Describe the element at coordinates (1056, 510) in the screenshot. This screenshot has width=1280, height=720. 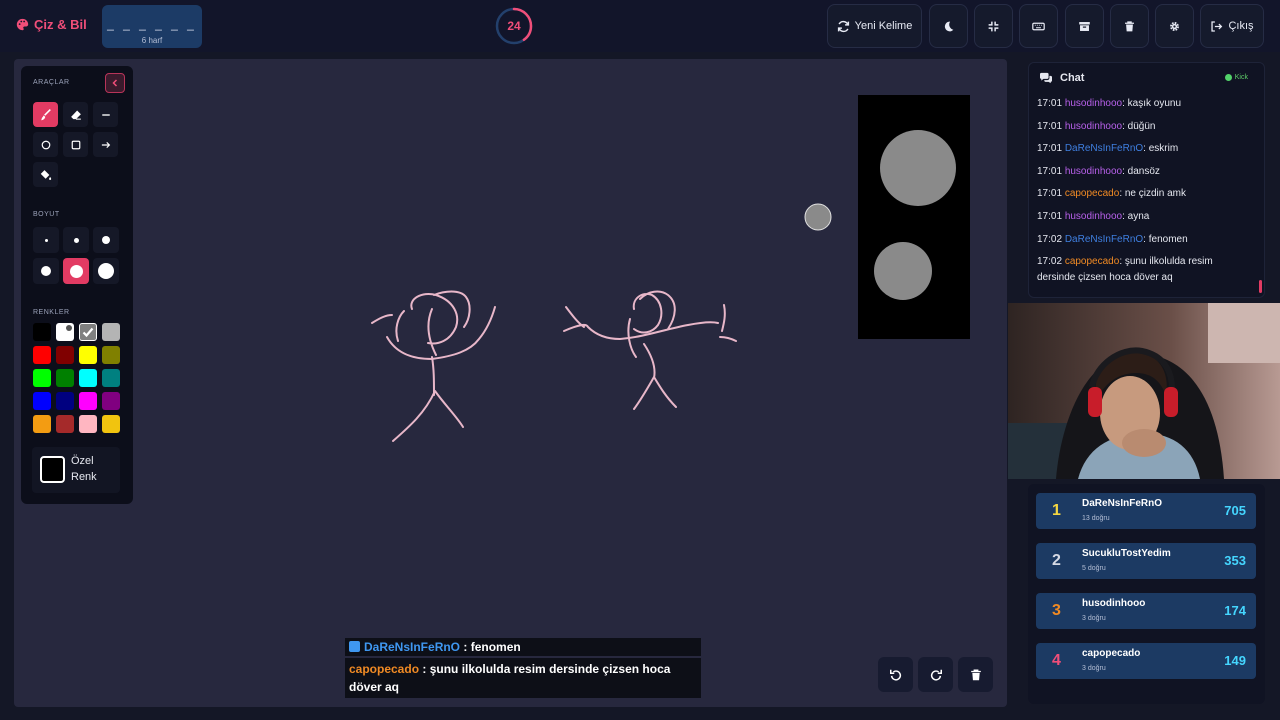
I see `player-rank: 1` at that location.